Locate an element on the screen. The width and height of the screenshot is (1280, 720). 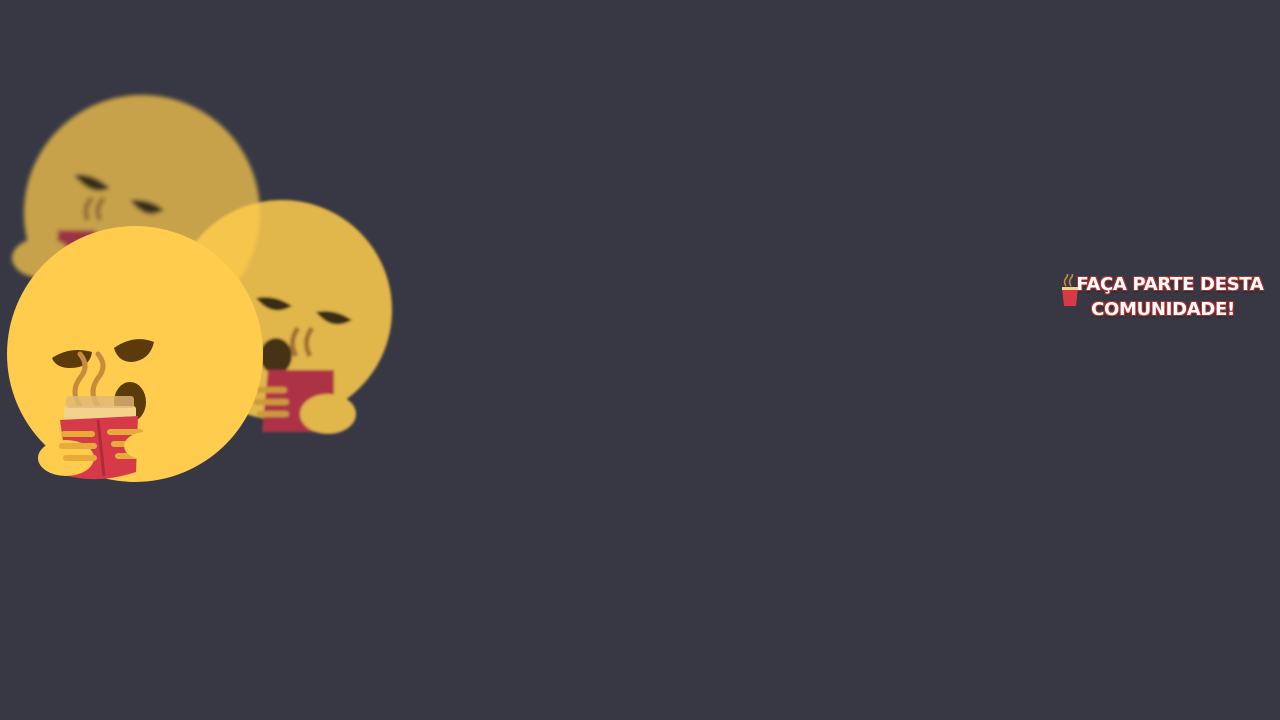
emoji-front is located at coordinates (135, 354).